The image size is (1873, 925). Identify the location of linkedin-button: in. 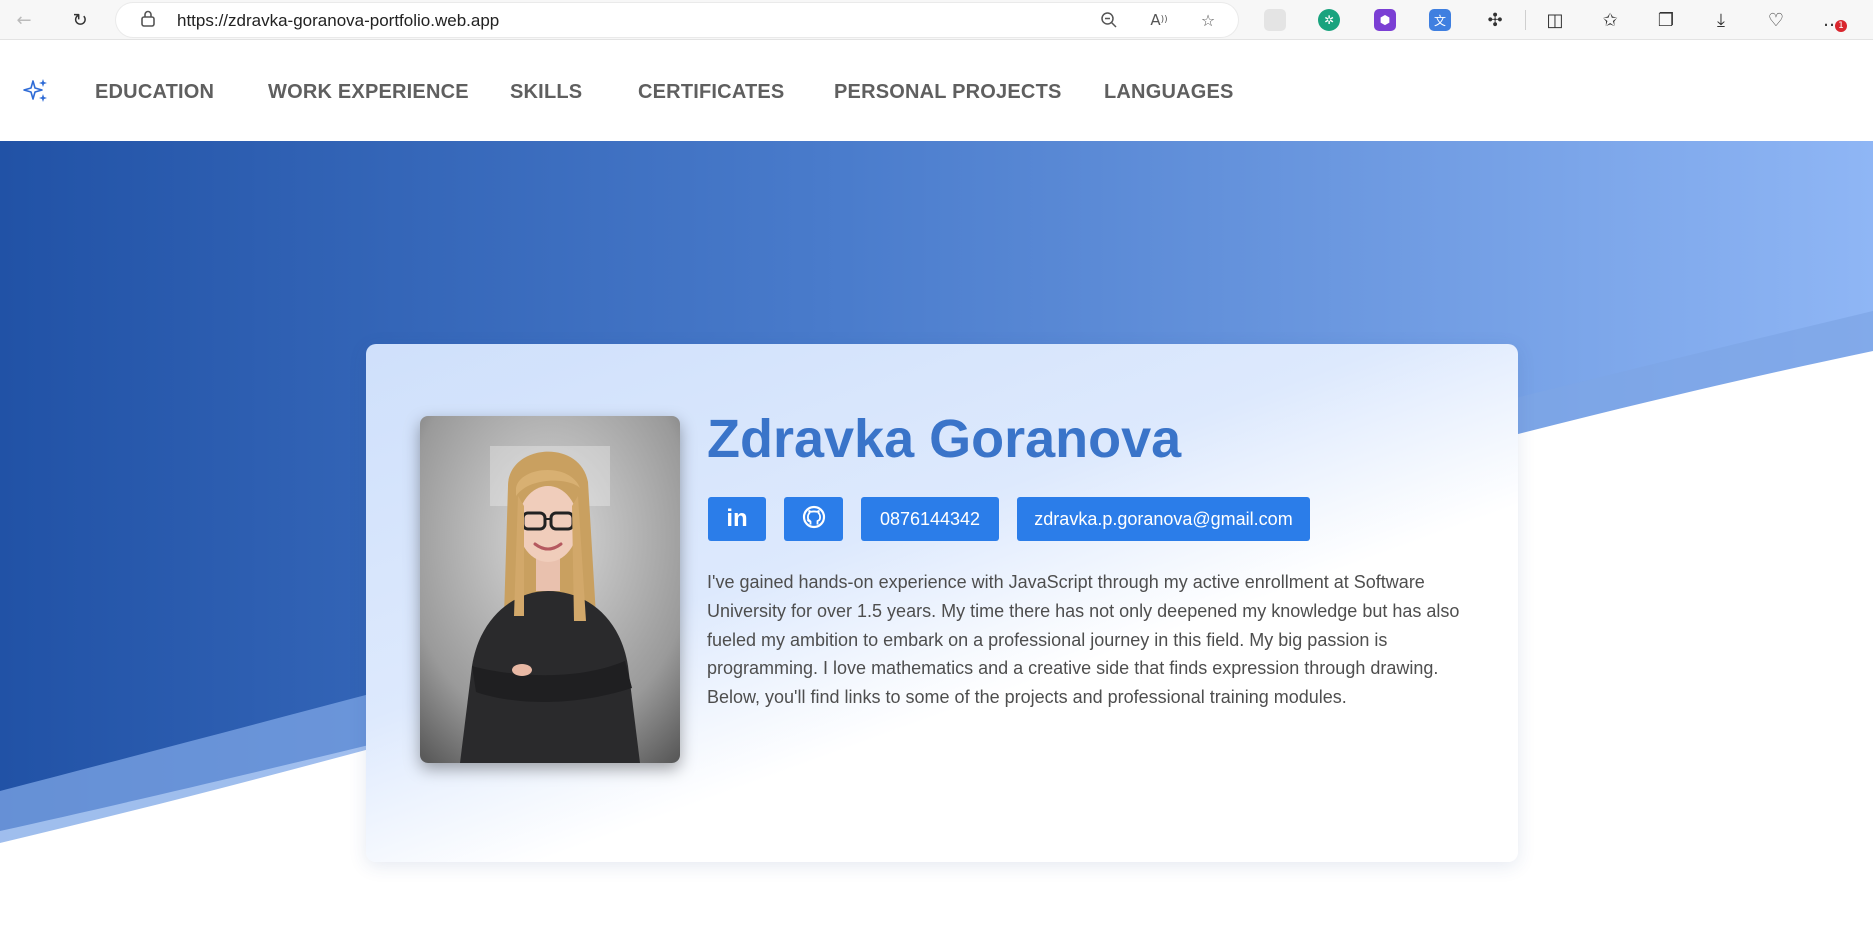
(737, 519).